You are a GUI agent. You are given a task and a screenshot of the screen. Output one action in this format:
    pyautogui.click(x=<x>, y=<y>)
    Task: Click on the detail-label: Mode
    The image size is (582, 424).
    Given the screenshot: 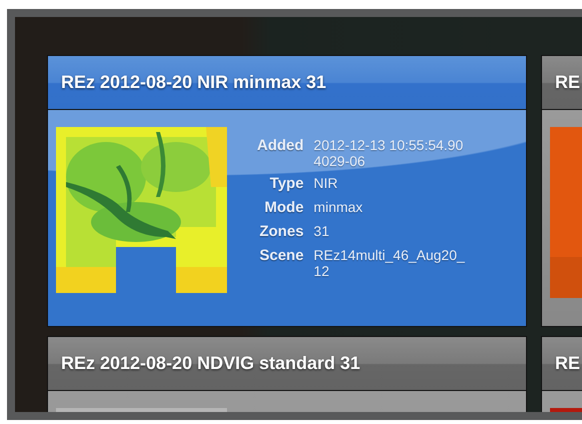 What is the action you would take?
    pyautogui.click(x=284, y=208)
    